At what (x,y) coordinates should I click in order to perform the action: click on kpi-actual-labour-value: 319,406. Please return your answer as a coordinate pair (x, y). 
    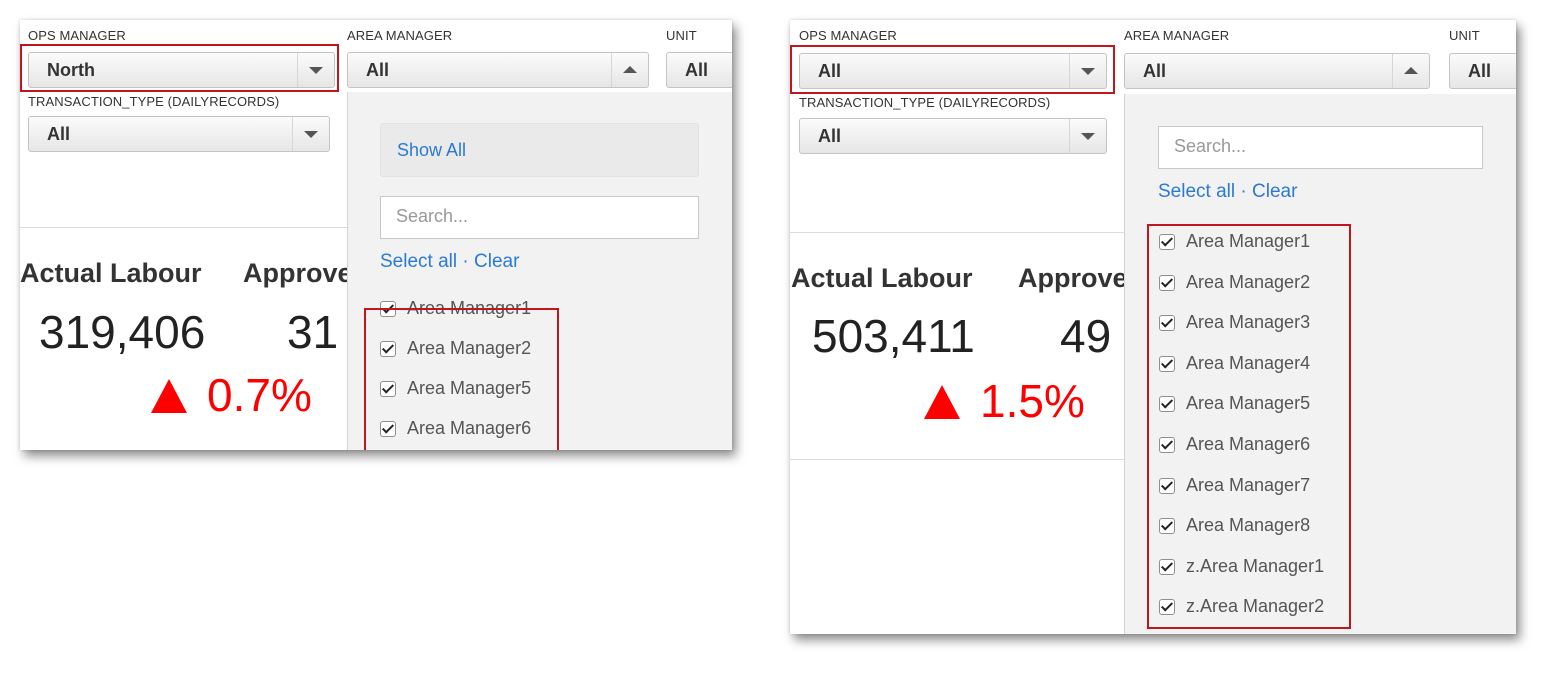
    Looking at the image, I should click on (122, 332).